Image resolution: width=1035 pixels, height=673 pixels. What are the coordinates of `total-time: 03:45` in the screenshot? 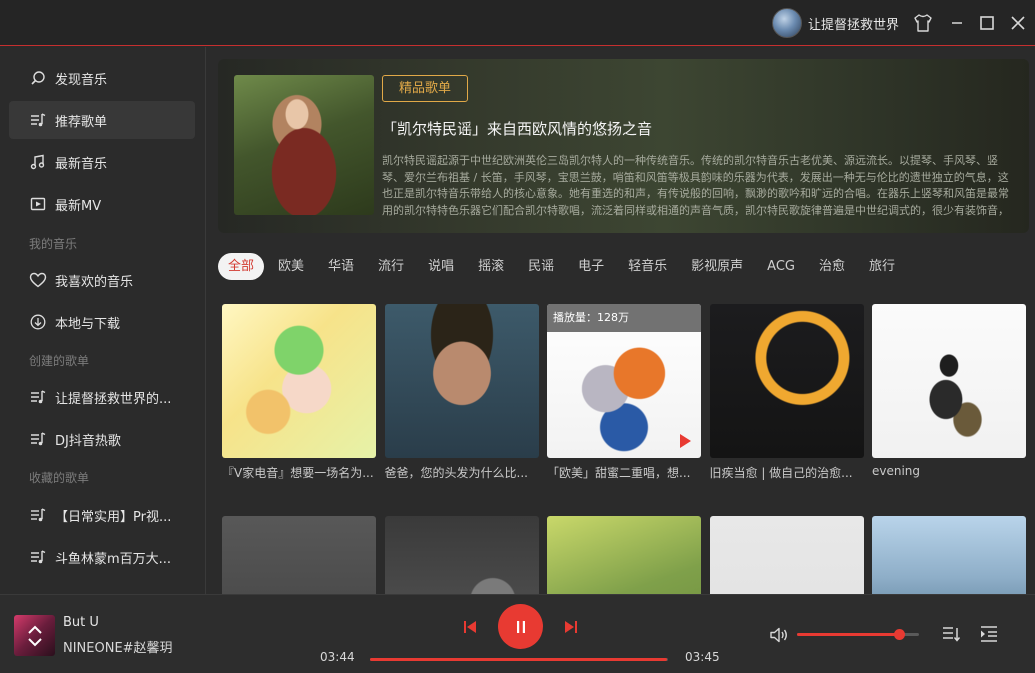 It's located at (702, 657).